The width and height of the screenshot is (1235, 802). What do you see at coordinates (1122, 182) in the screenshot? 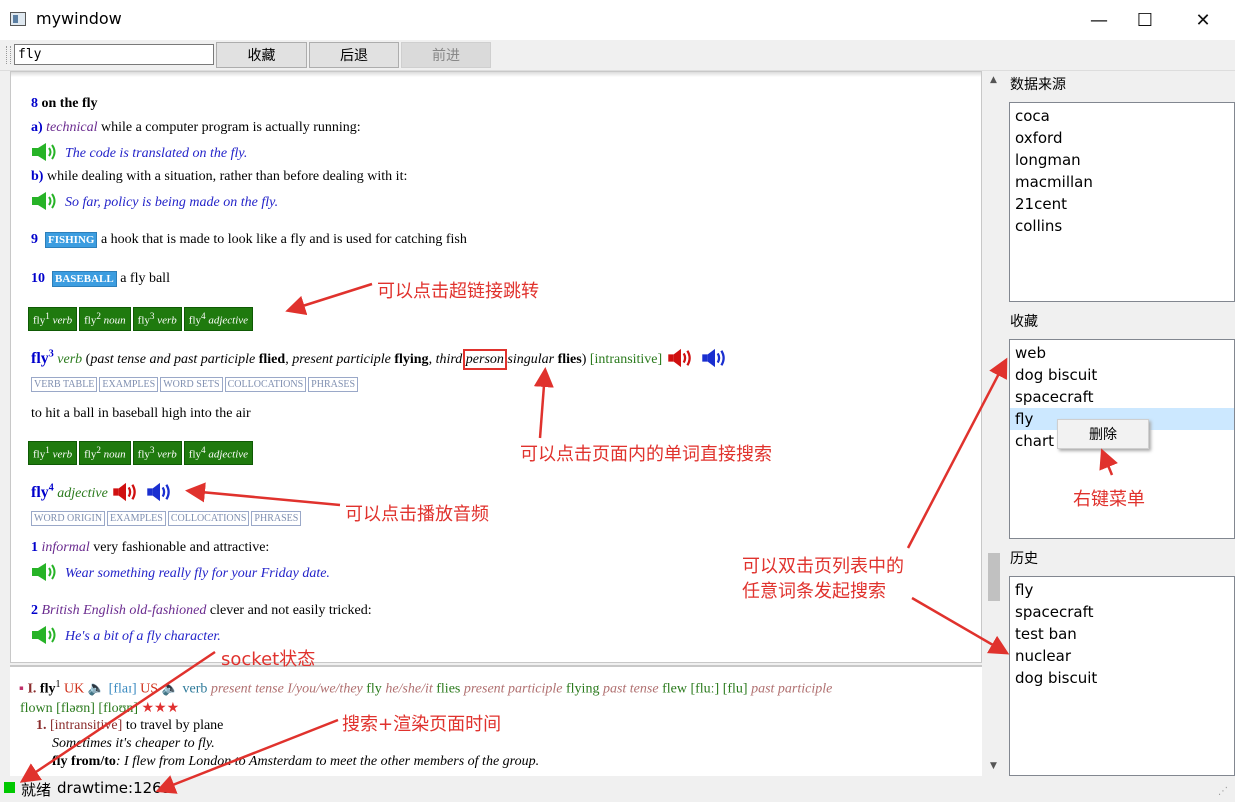
I see `list-item: macmillan` at bounding box center [1122, 182].